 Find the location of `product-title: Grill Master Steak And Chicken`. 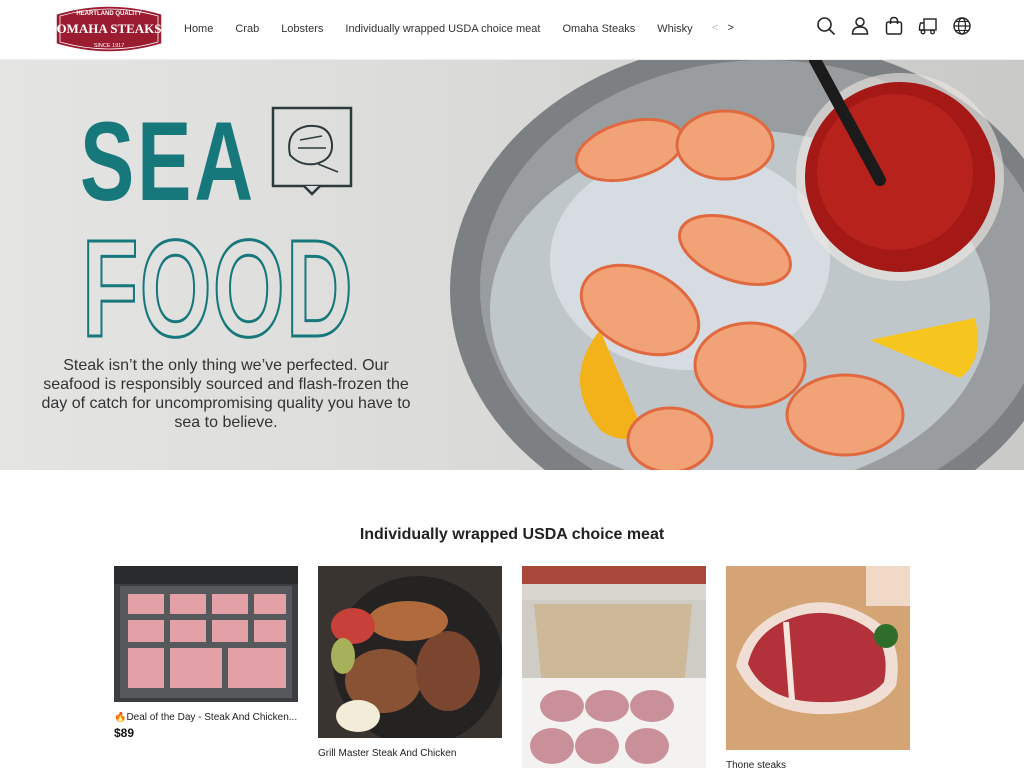

product-title: Grill Master Steak And Chicken is located at coordinates (410, 753).